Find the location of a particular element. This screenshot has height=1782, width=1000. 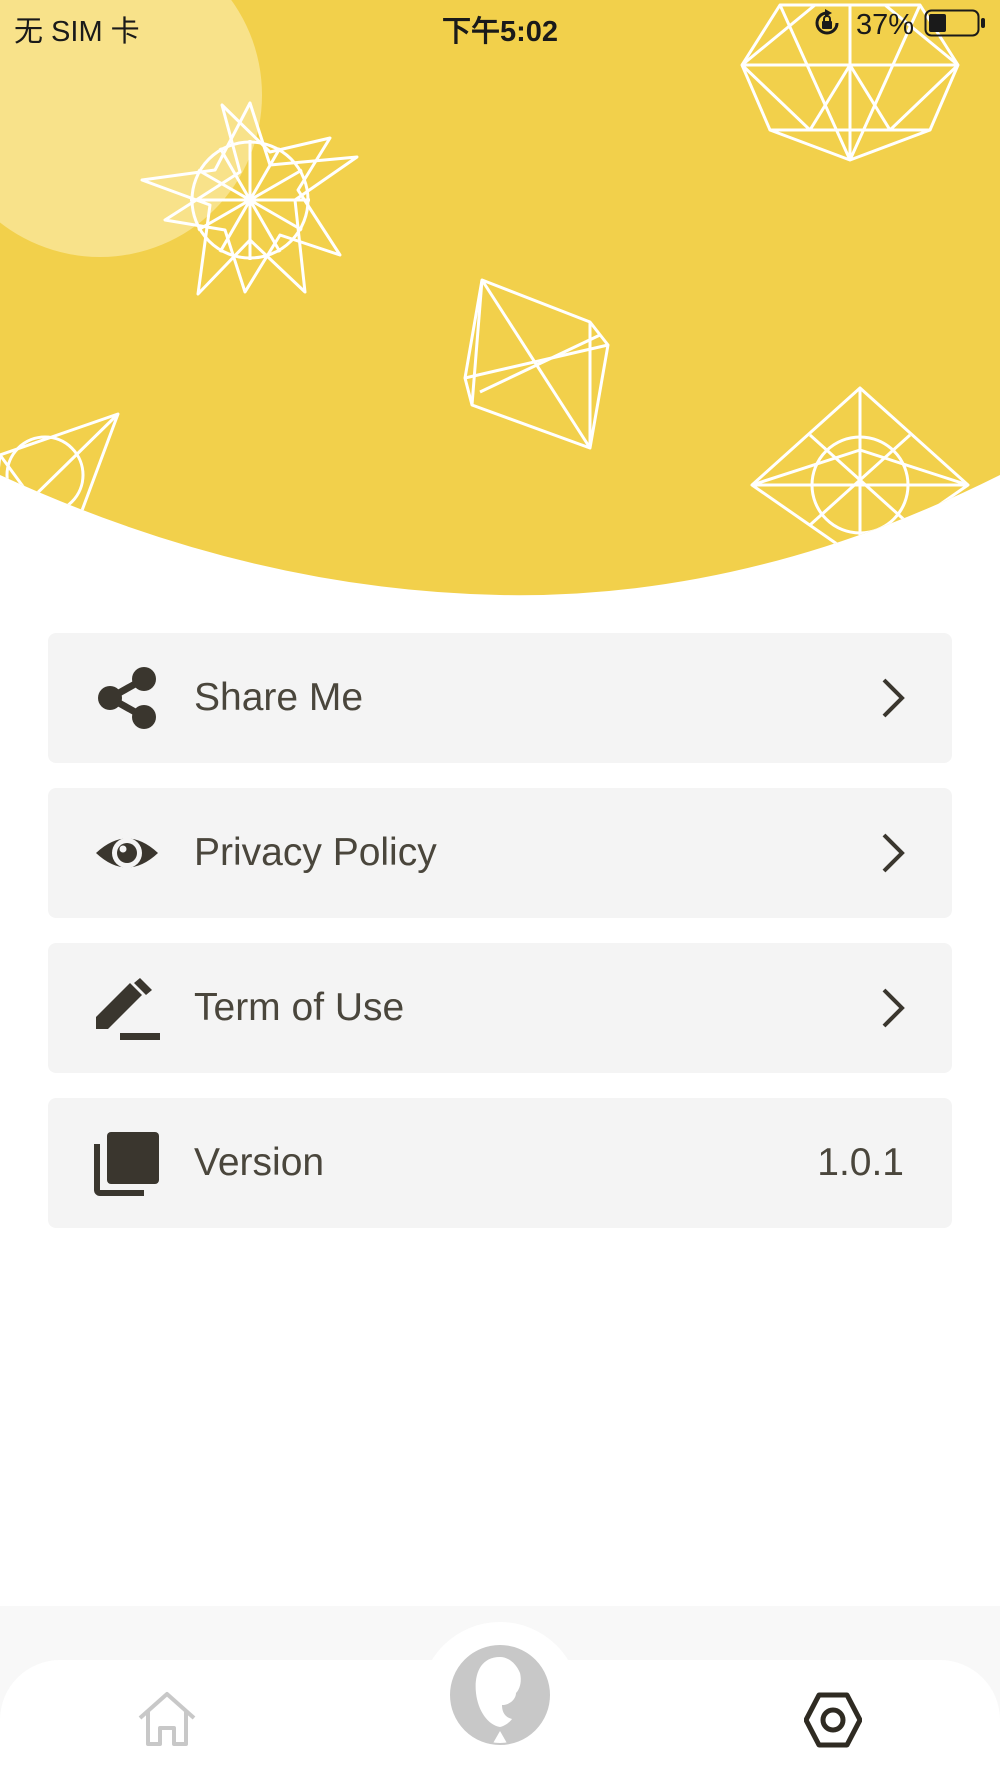

home-icon is located at coordinates (167, 1719).